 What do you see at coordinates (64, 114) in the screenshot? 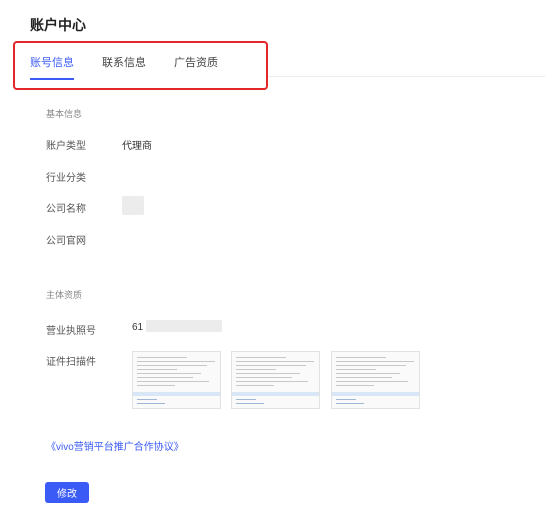
I see `section-basic-info: 基本信息` at bounding box center [64, 114].